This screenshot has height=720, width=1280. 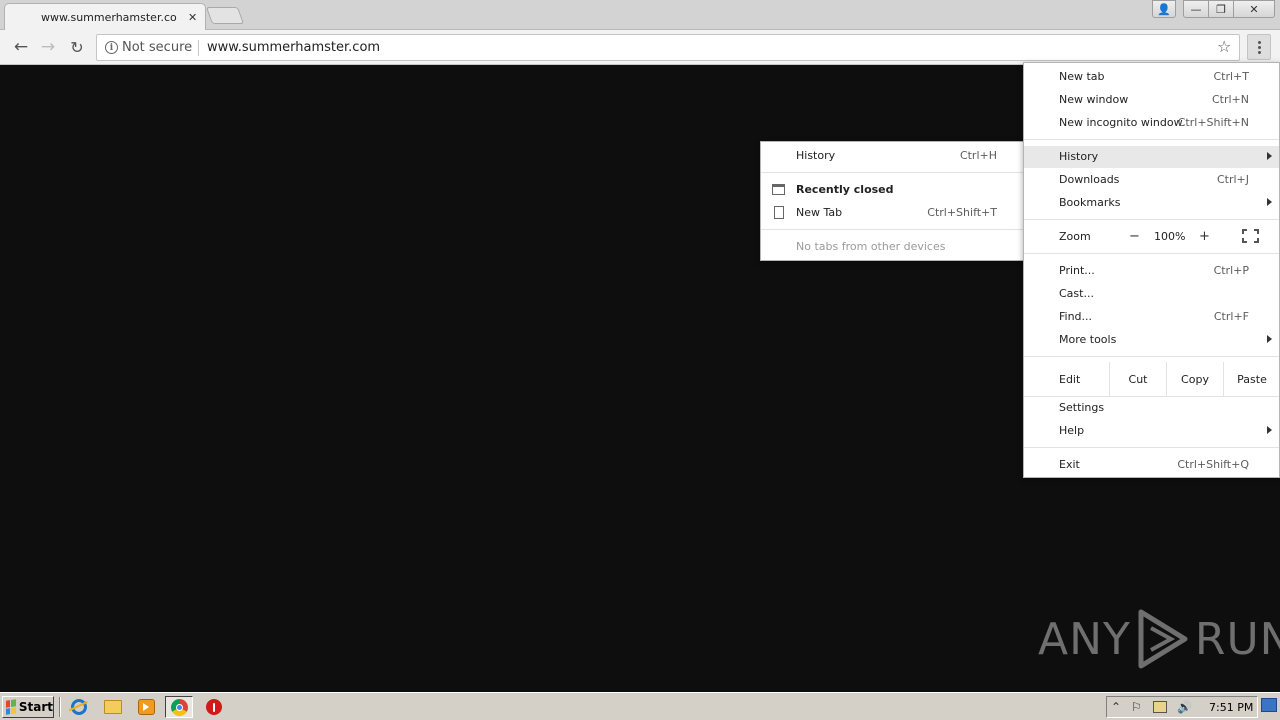 What do you see at coordinates (192, 17) in the screenshot?
I see `tab-close-icon: ✕` at bounding box center [192, 17].